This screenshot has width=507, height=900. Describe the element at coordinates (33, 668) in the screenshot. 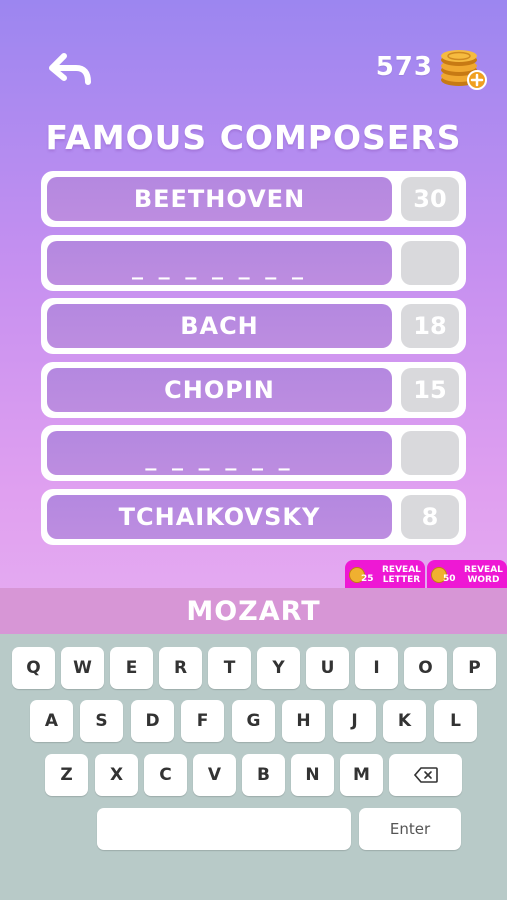

I see `key-q: Q` at that location.